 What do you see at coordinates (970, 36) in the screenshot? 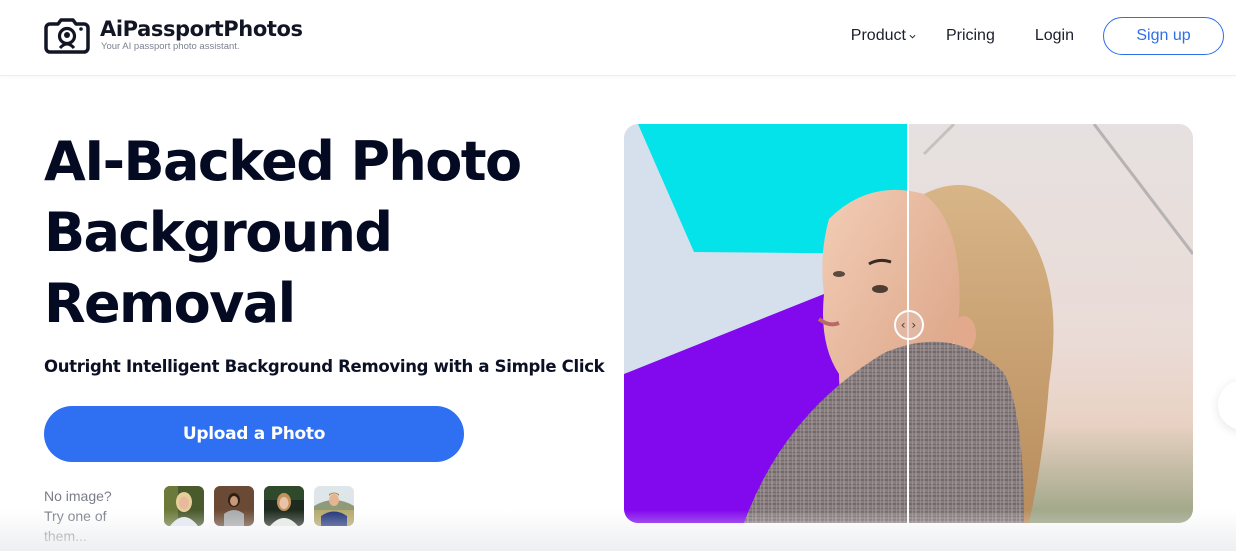
I see `nav-pricing: Pricing` at bounding box center [970, 36].